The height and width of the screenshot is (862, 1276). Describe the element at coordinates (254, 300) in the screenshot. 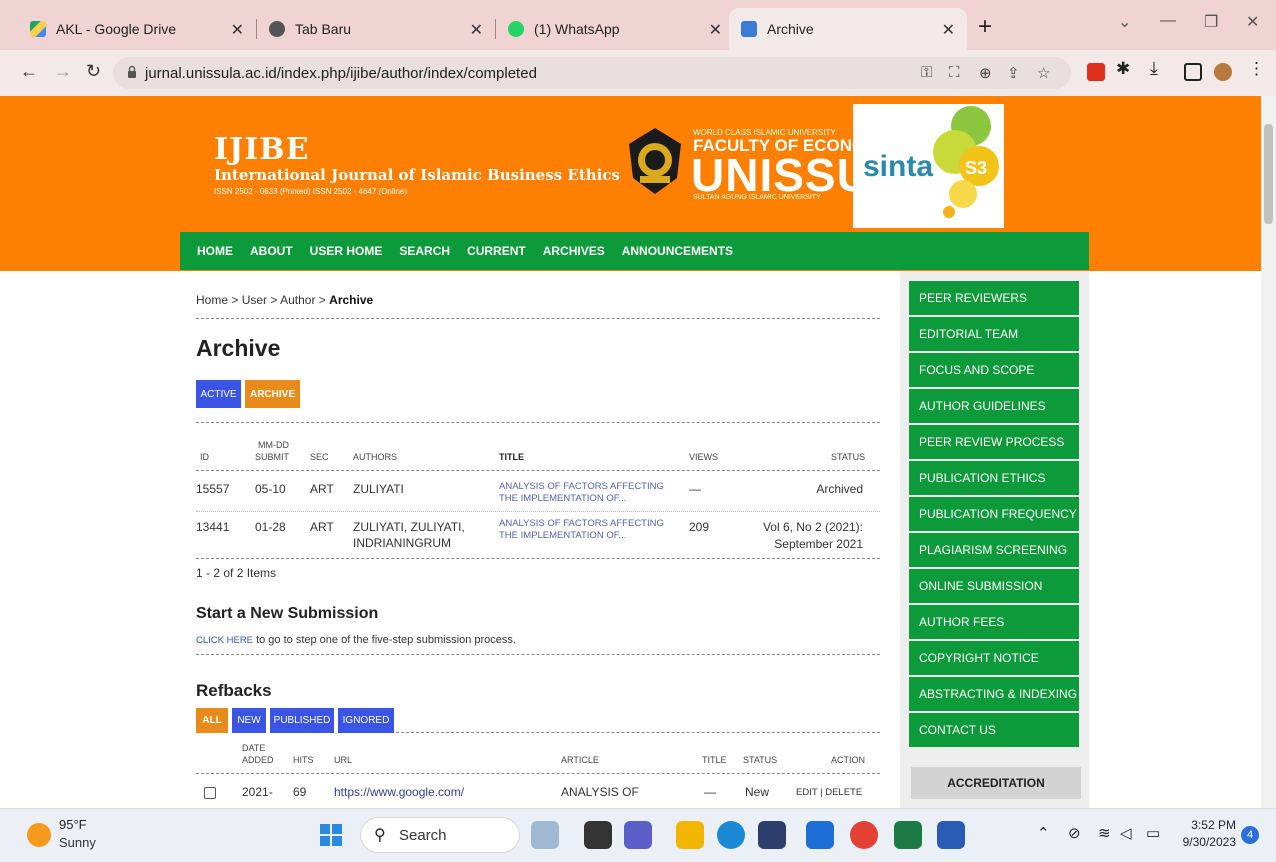

I see `breadcrumb-user: User` at that location.